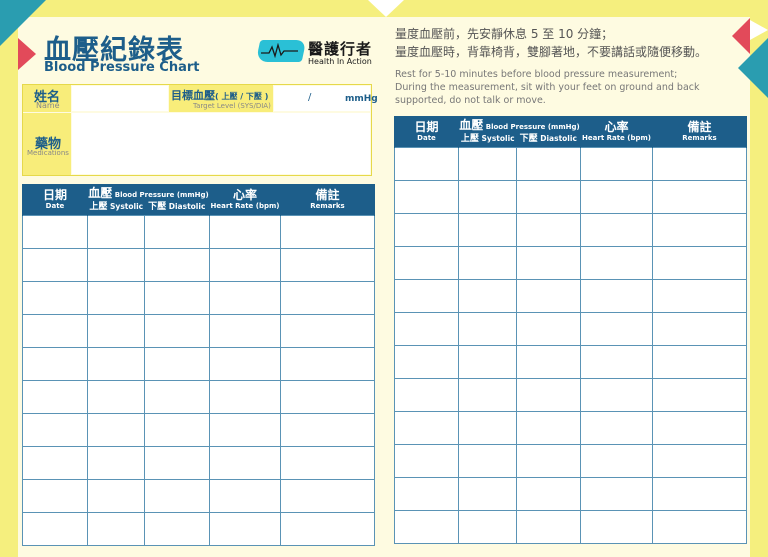 This screenshot has width=768, height=557. Describe the element at coordinates (221, 143) in the screenshot. I see `meds-field` at that location.